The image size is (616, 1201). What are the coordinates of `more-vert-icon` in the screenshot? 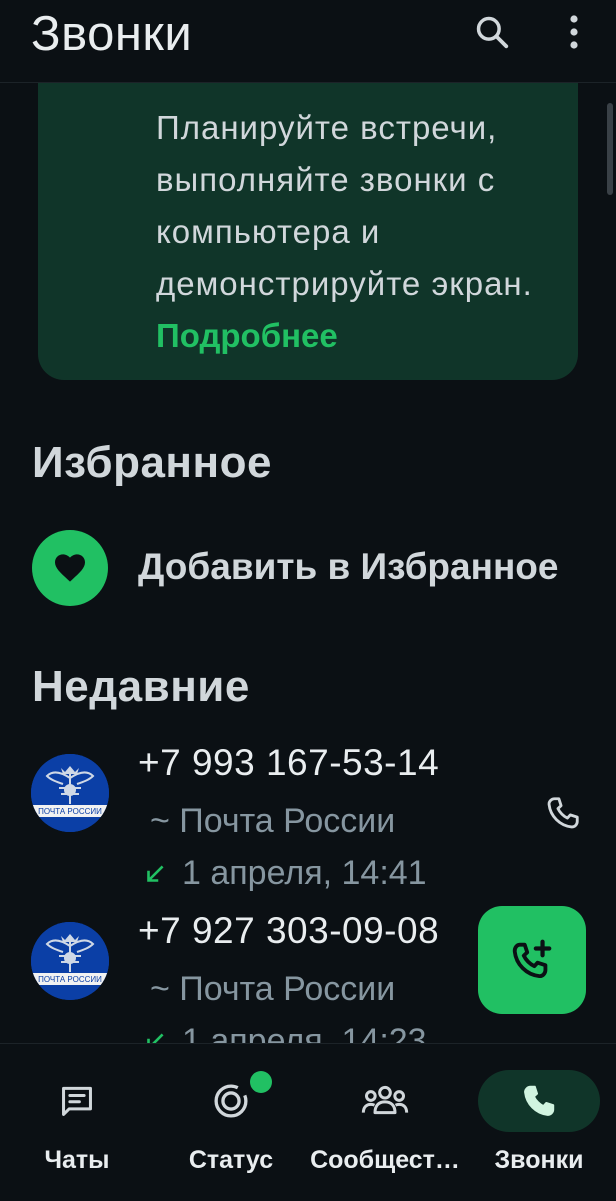 It's located at (574, 32).